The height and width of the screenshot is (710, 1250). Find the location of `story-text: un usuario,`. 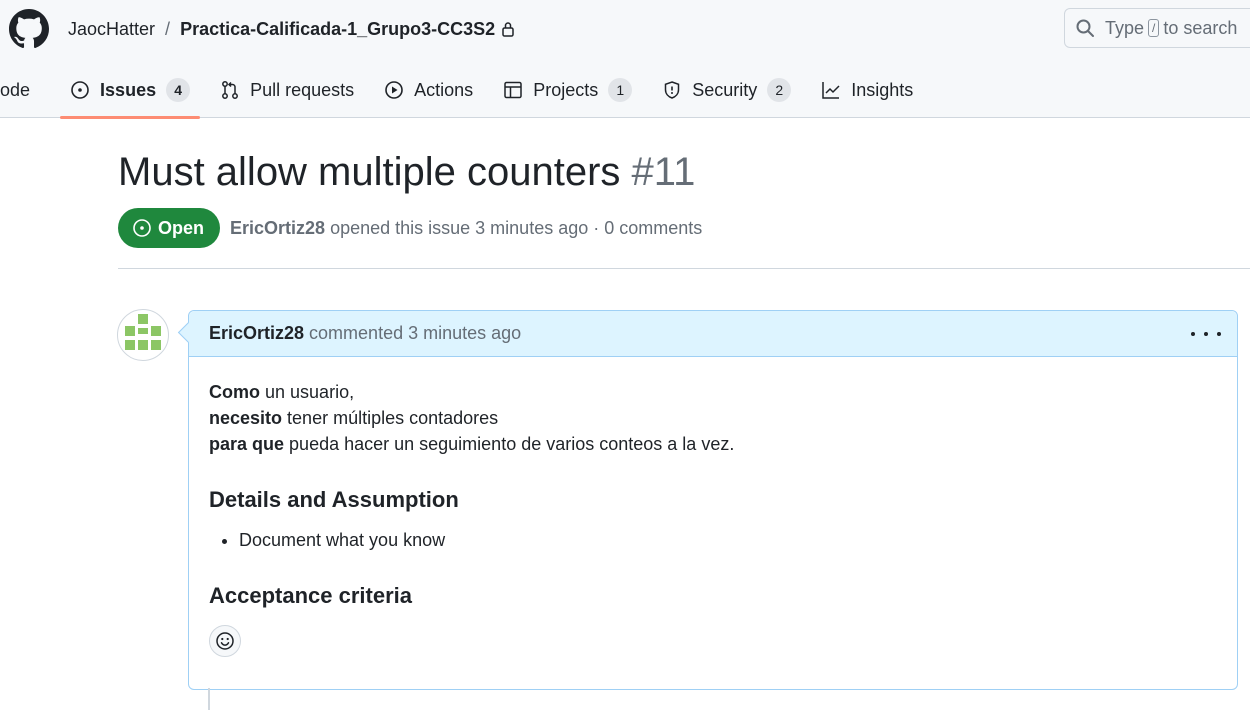

story-text: un usuario, is located at coordinates (310, 392).